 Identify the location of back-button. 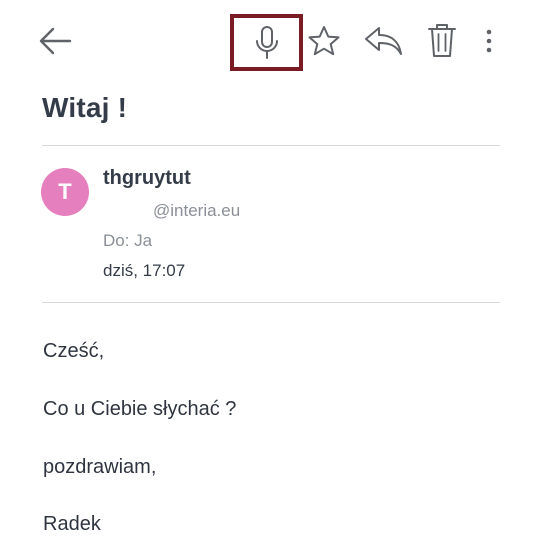
(55, 41).